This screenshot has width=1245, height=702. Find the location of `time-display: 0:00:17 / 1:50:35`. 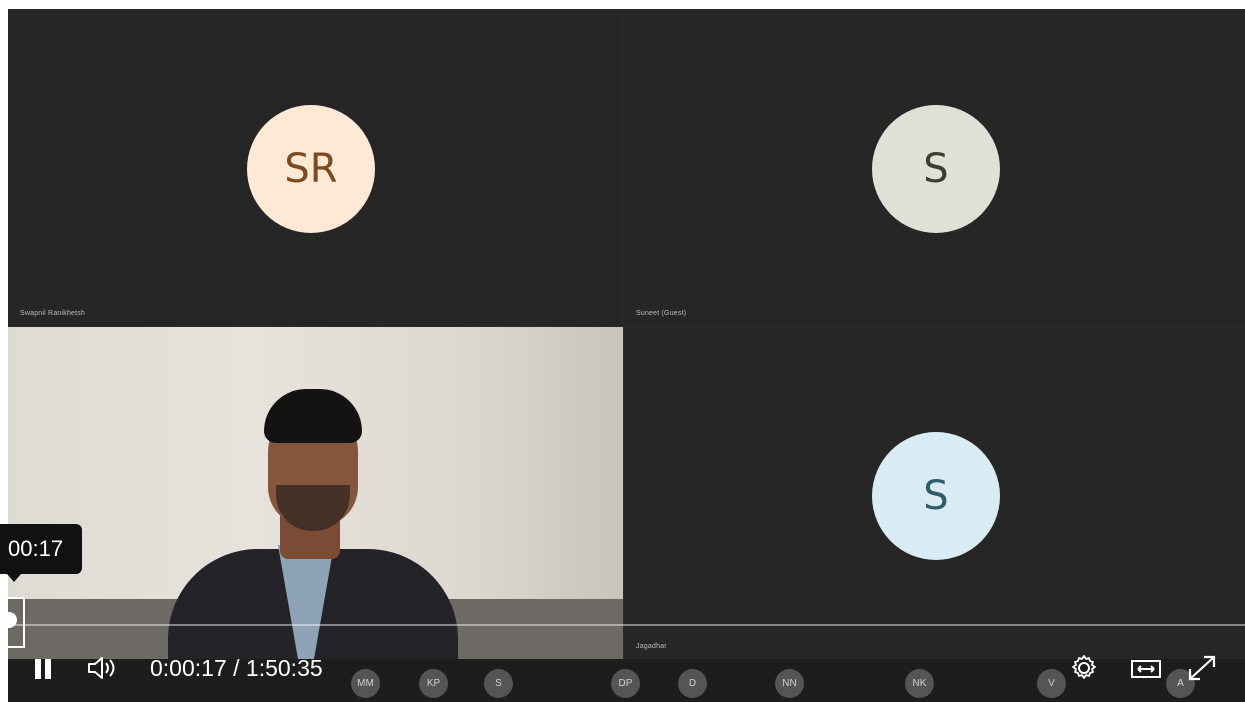

time-display: 0:00:17 / 1:50:35 is located at coordinates (236, 670).